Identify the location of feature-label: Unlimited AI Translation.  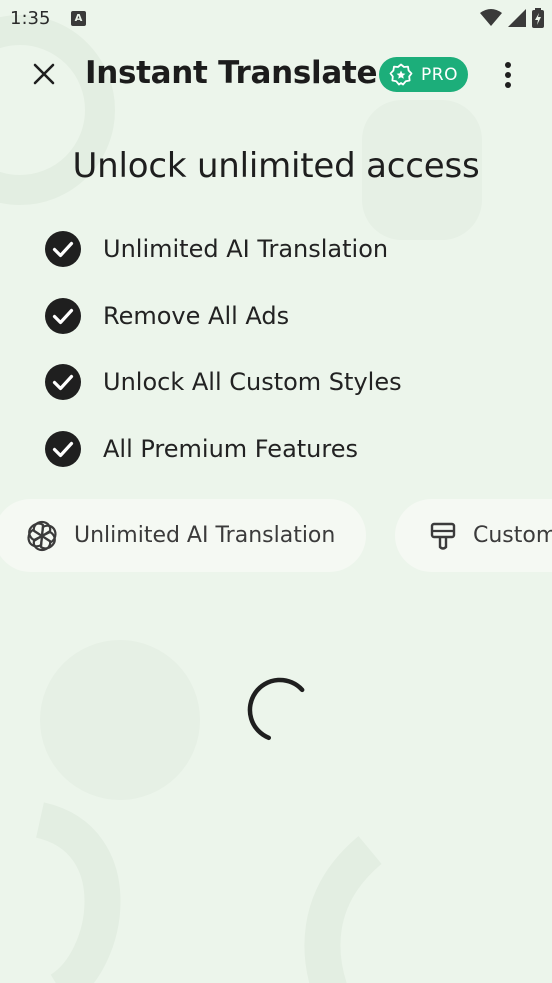
(246, 249).